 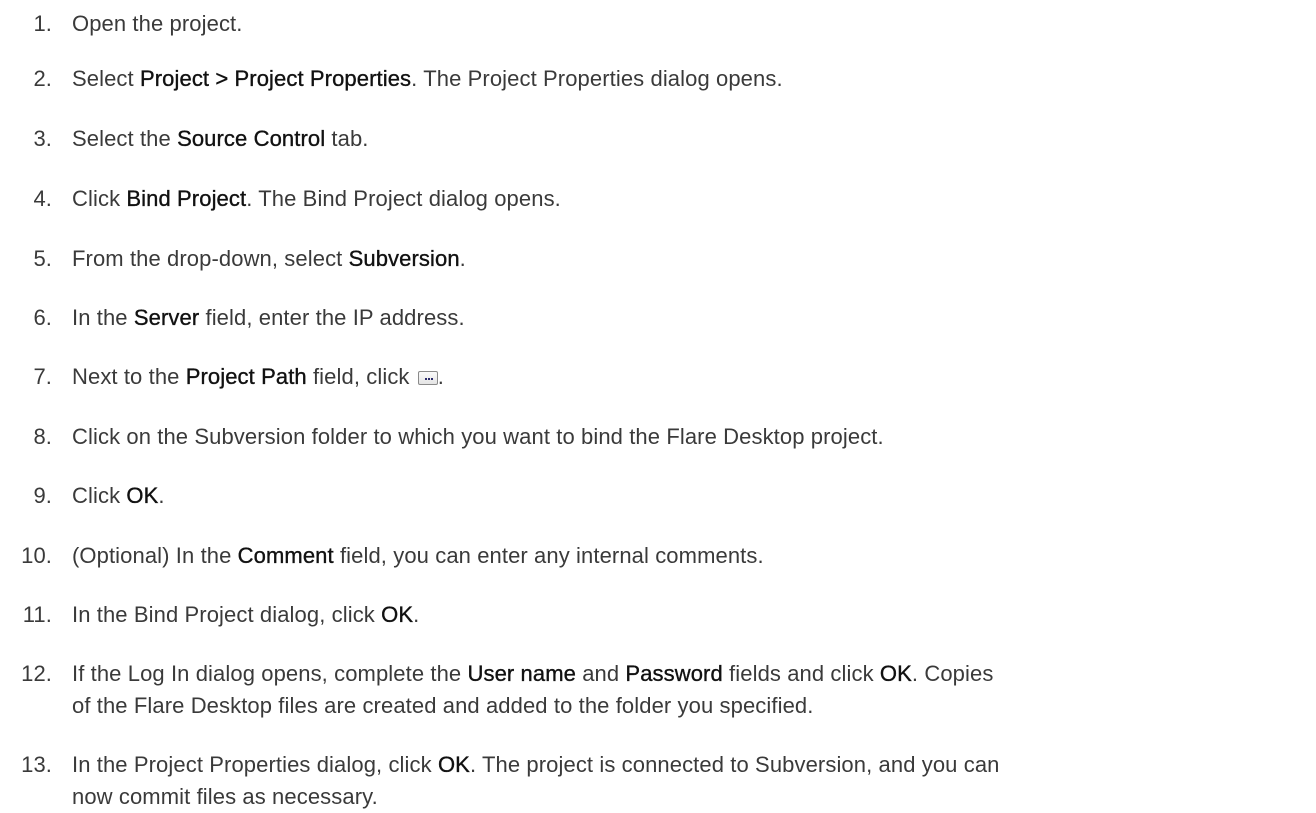 What do you see at coordinates (186, 198) in the screenshot?
I see `ui-term-emphasis: Bind Project` at bounding box center [186, 198].